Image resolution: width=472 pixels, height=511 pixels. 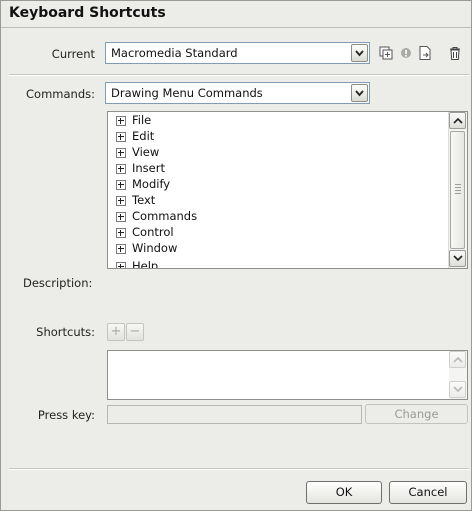 I want to click on current-label: Current, so click(x=73, y=54).